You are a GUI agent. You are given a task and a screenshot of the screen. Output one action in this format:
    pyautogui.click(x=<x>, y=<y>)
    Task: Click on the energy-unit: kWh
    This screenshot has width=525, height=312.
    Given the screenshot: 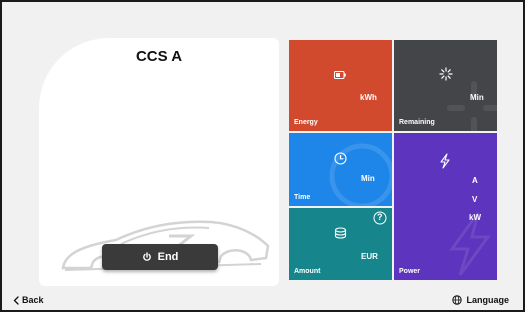 What is the action you would take?
    pyautogui.click(x=368, y=97)
    